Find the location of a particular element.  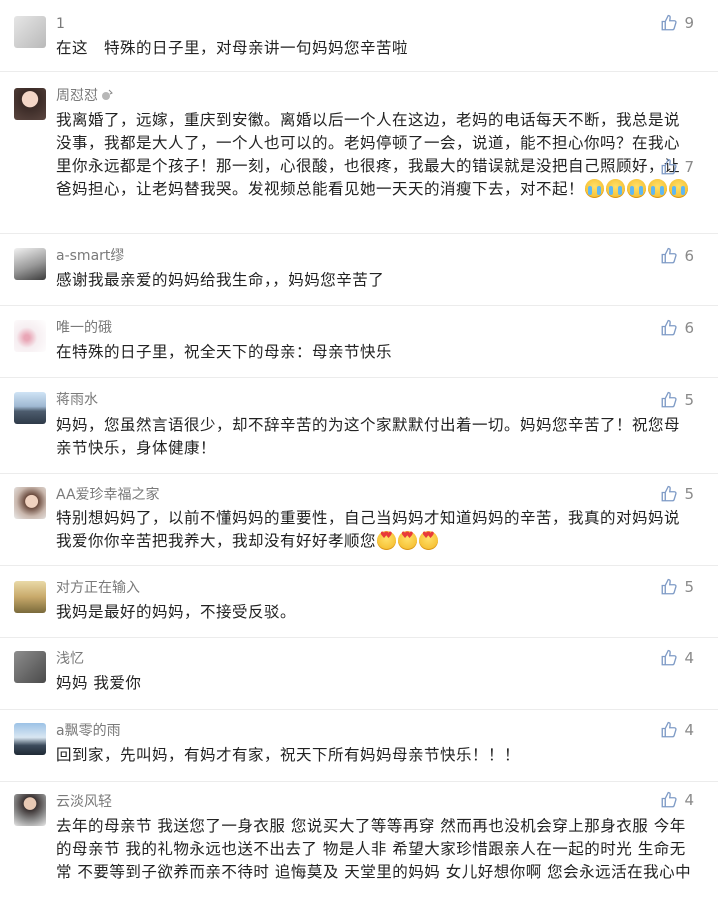

comment-text: 回到家，先叫妈，有妈才有家，祝天下所有妈妈母亲节快乐！！！ is located at coordinates (288, 755).